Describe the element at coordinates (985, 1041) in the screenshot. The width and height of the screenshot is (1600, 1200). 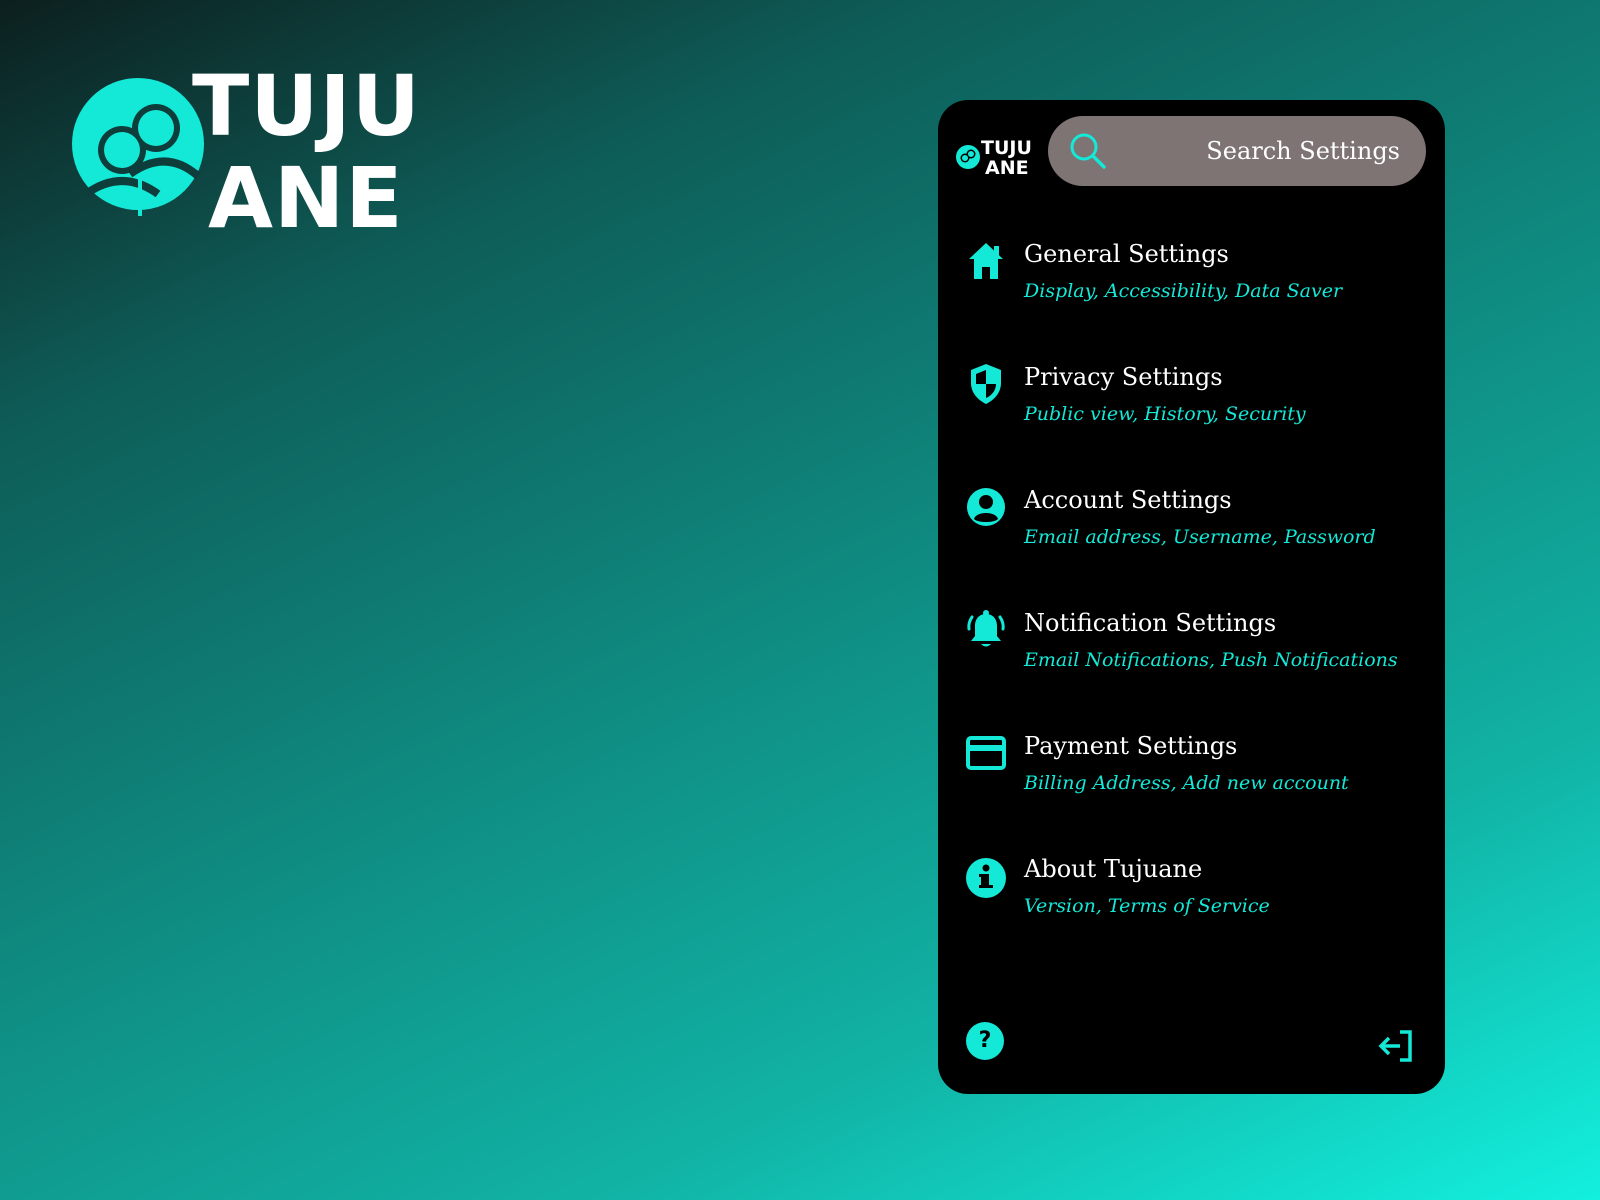
I see `help-icon: ?` at that location.